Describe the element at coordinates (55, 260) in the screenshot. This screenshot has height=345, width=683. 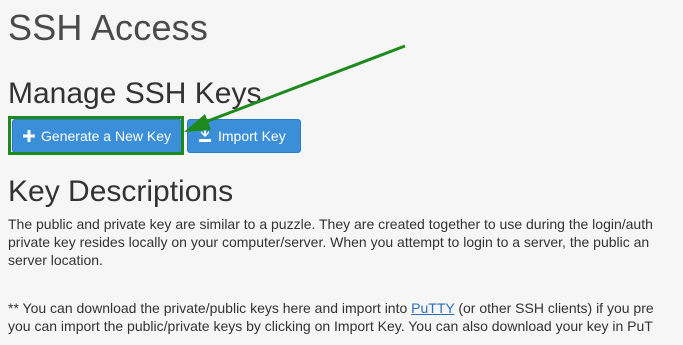
I see `description-line-3: server location.` at that location.